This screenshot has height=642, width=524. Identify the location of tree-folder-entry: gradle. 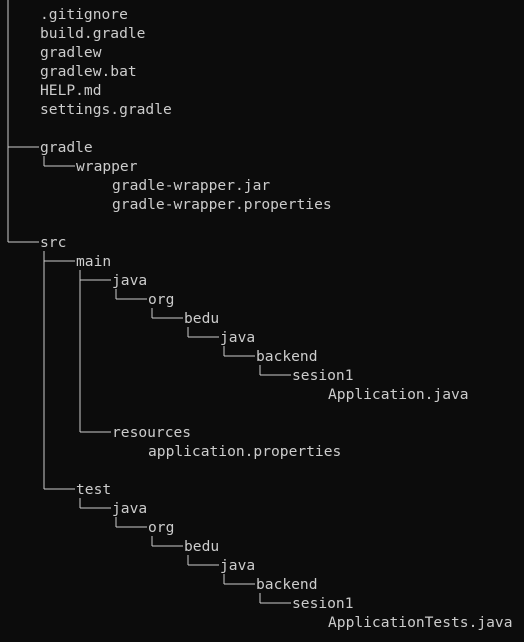
(66, 147).